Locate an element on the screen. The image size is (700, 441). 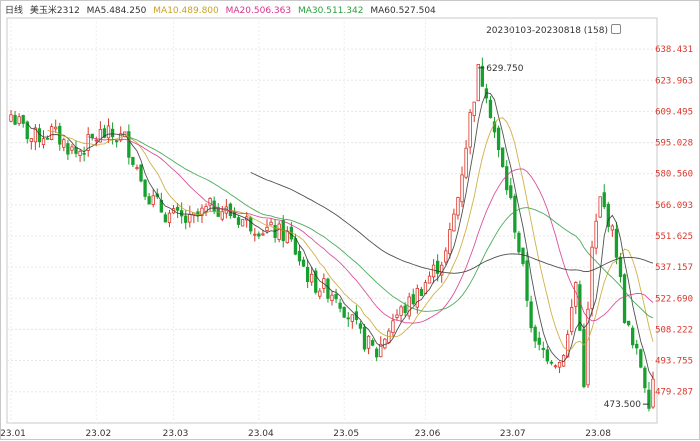
x-tick-label: 23.06 is located at coordinates (428, 434).